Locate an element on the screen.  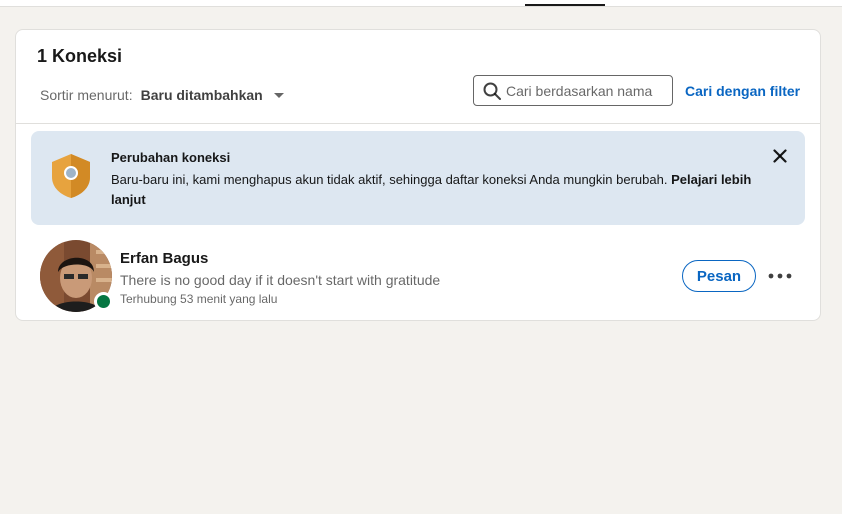
close-notice-button is located at coordinates (780, 156).